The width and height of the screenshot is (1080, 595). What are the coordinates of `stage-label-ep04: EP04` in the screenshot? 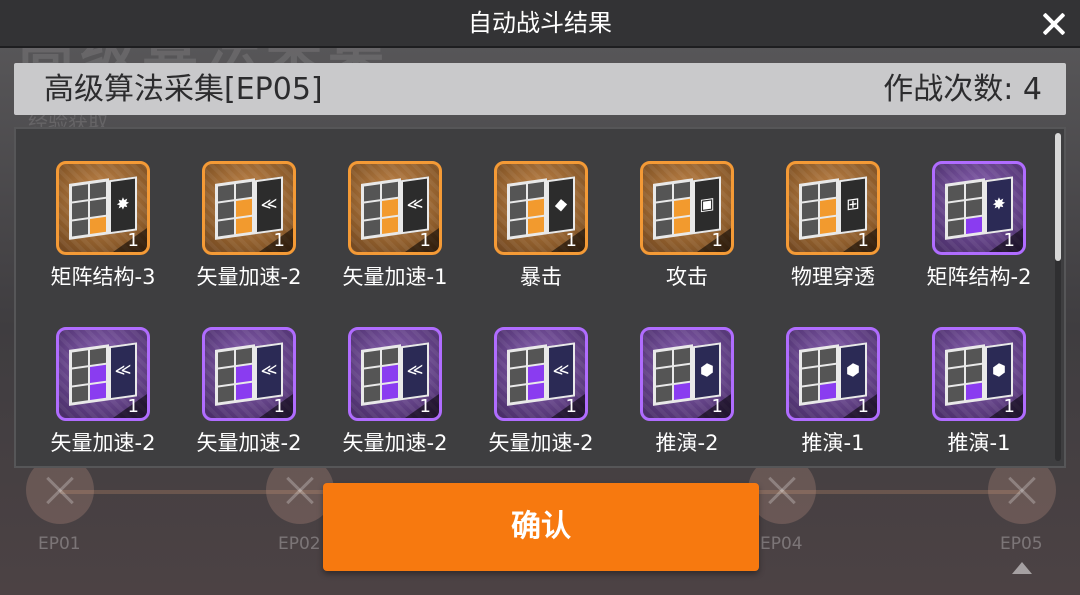 It's located at (781, 544).